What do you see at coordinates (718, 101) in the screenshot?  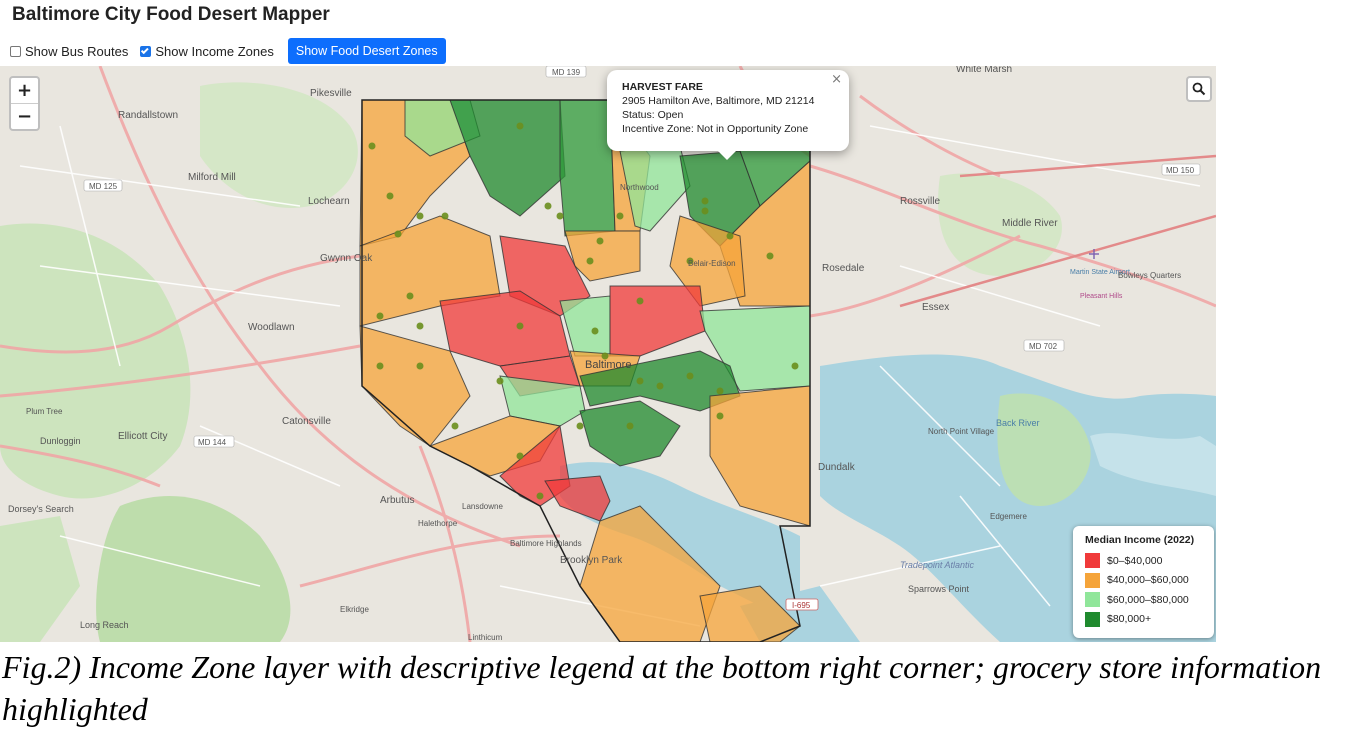 I see `store-address: 2905 Hamilton Ave, Baltimore, MD 21214` at bounding box center [718, 101].